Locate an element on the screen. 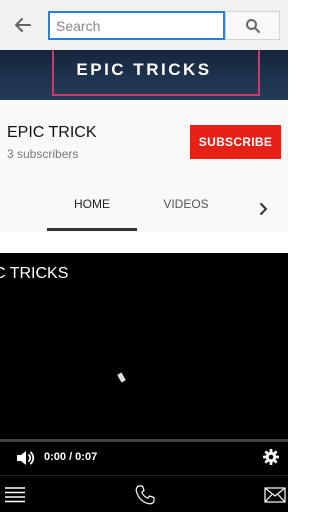 The width and height of the screenshot is (320, 512). video-time: 0:00 / 0:07 is located at coordinates (71, 457).